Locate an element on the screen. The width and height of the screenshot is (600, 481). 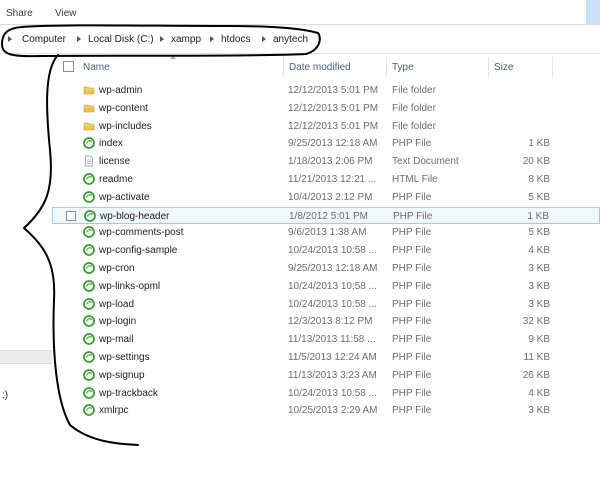
file-size: 20 KB is located at coordinates (536, 162).